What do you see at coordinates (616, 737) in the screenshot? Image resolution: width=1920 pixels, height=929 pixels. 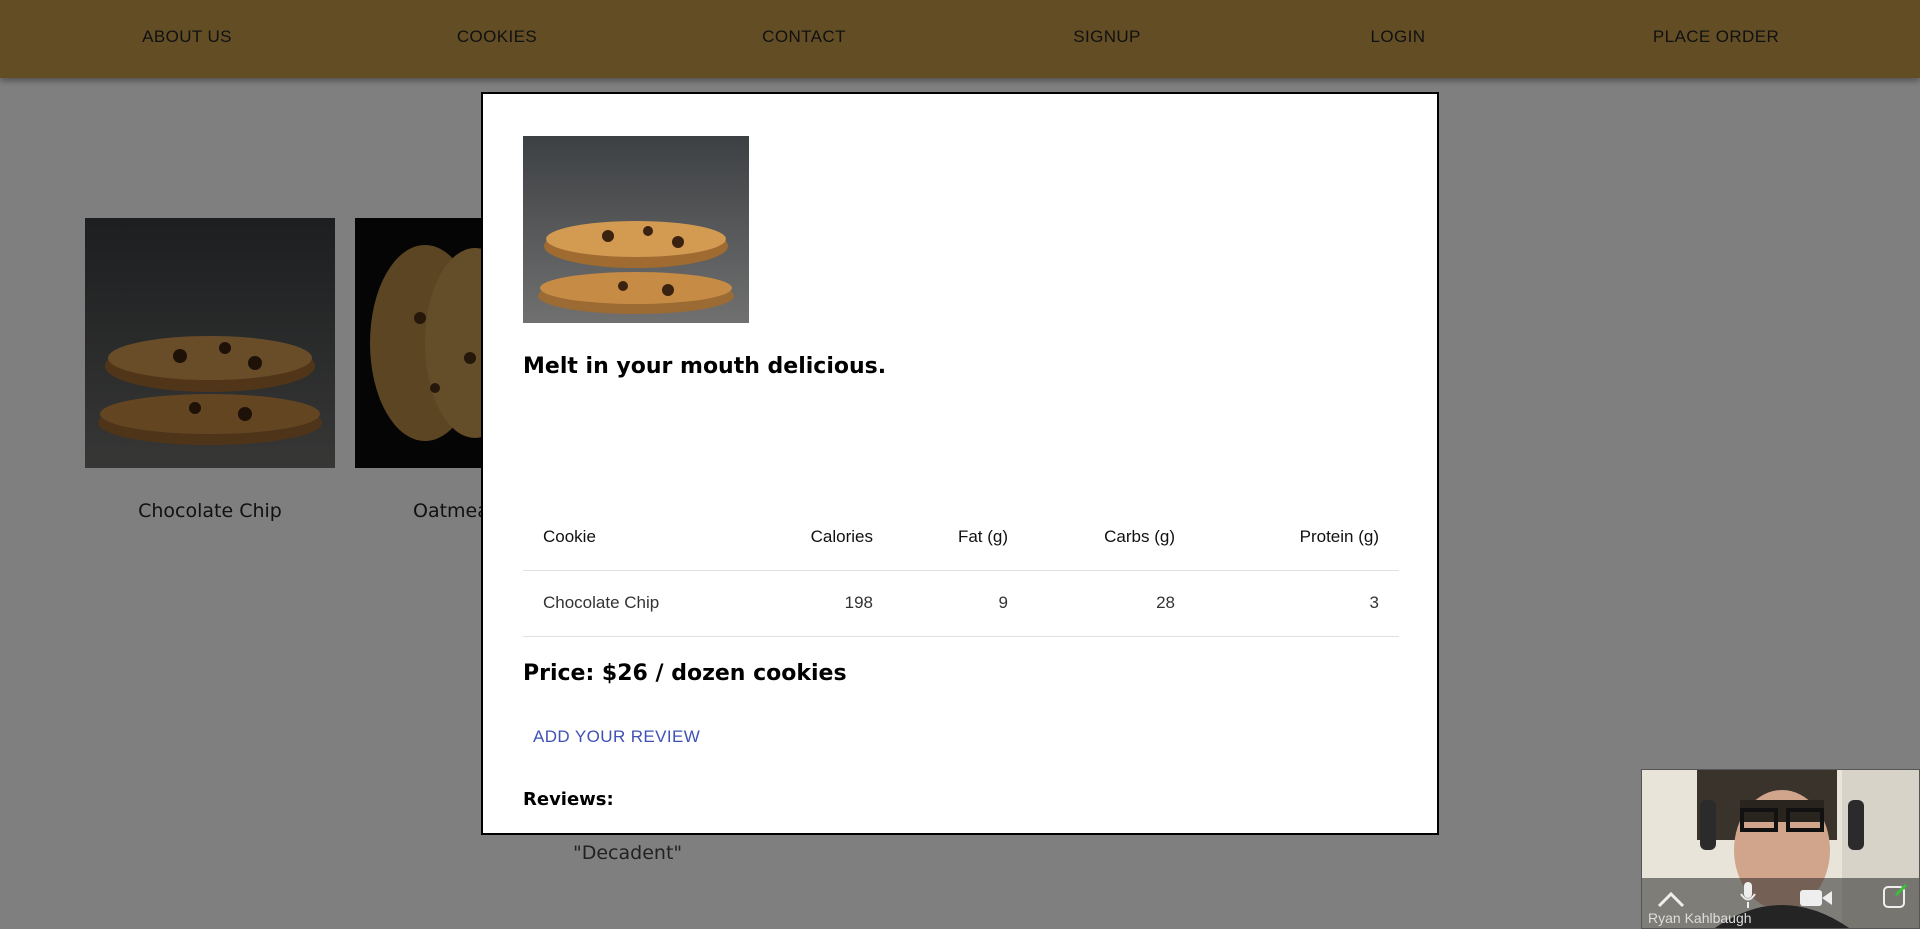 I see `add-review-button: ADD YOUR REVIEW` at bounding box center [616, 737].